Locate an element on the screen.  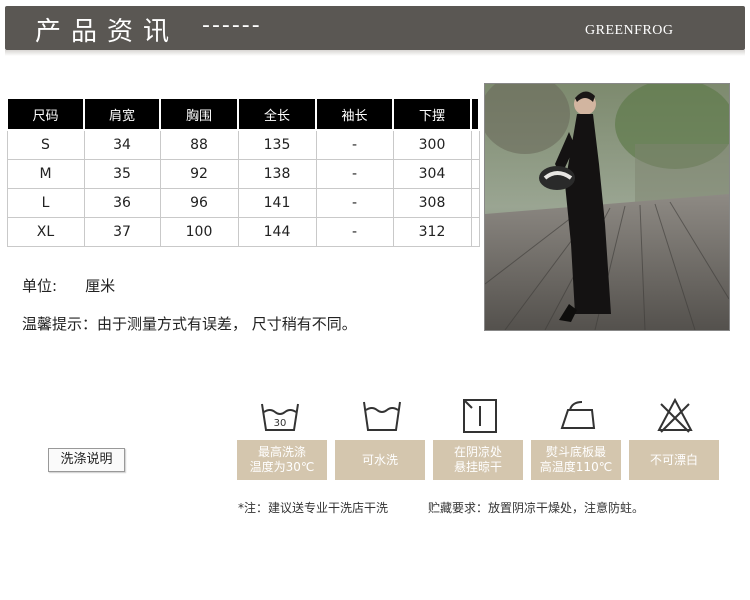
table-cell: 141 is located at coordinates (277, 203).